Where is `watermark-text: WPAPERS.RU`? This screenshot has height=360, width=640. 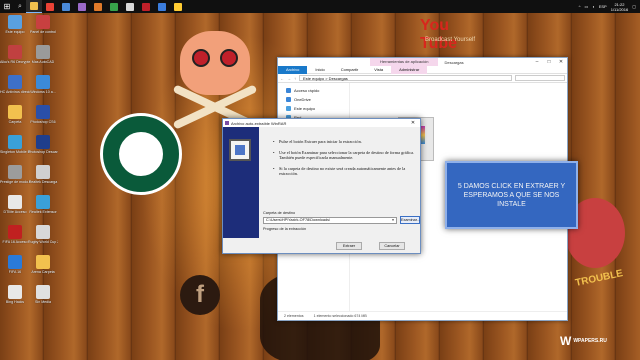 watermark-text: WPAPERS.RU is located at coordinates (590, 341).